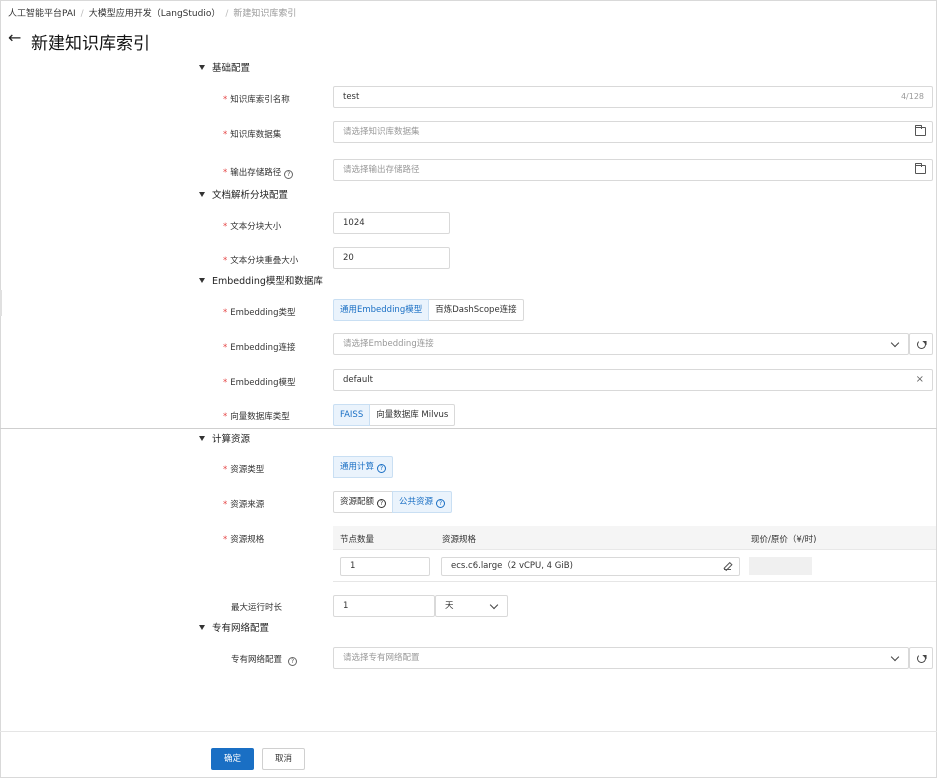  I want to click on chunk-overlap-input: 20, so click(391, 258).